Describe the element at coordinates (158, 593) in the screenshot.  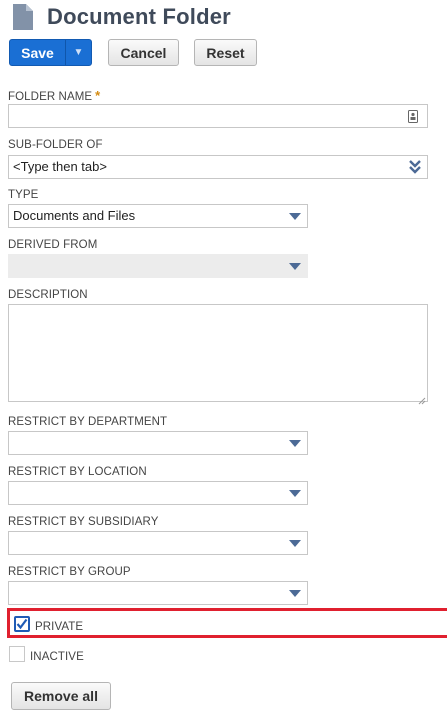
I see `restrict-group-select` at that location.